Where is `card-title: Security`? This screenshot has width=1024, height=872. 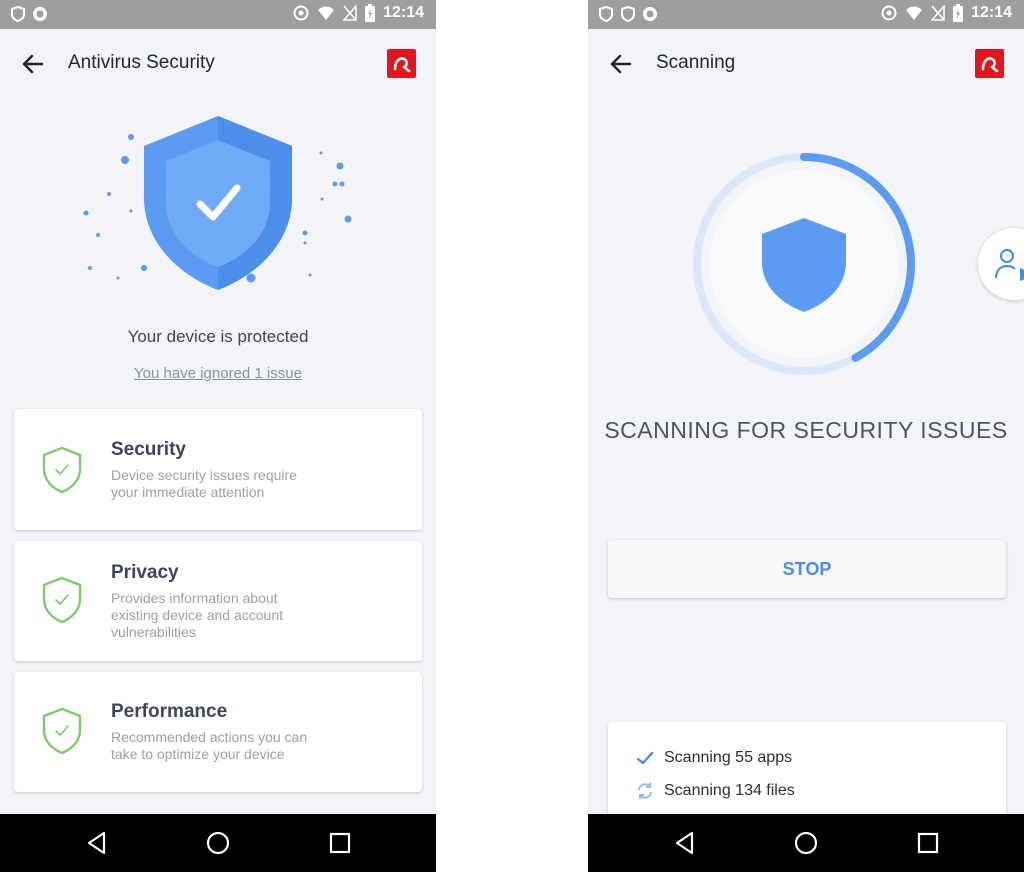 card-title: Security is located at coordinates (148, 449).